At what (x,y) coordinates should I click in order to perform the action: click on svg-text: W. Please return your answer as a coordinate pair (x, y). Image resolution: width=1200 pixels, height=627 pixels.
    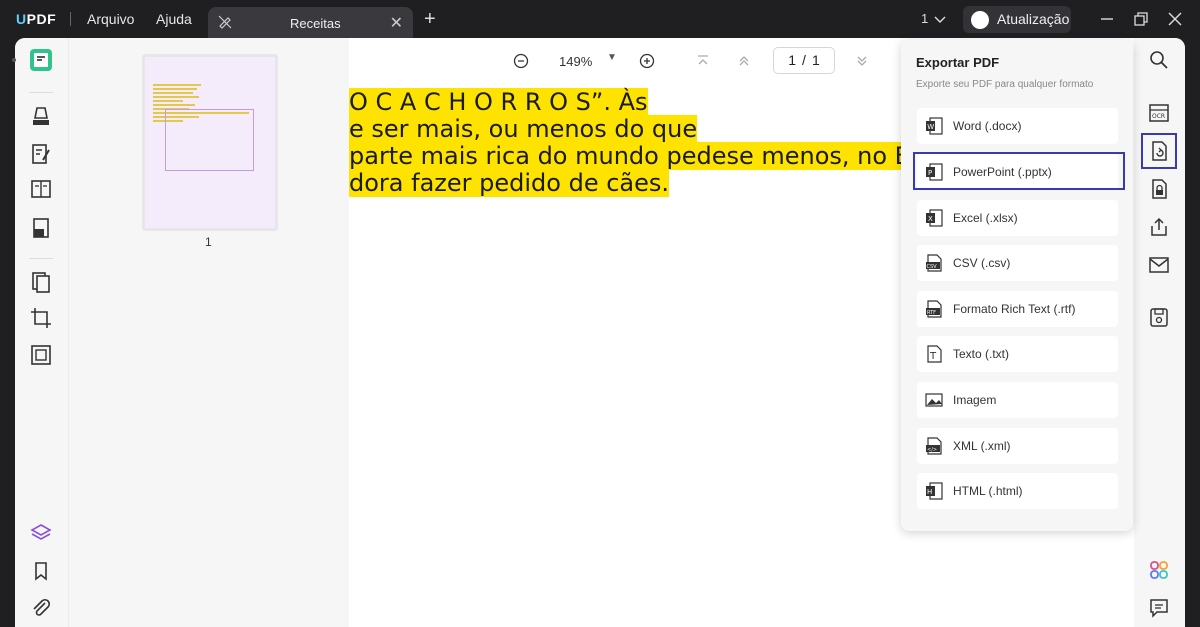
    Looking at the image, I should click on (930, 127).